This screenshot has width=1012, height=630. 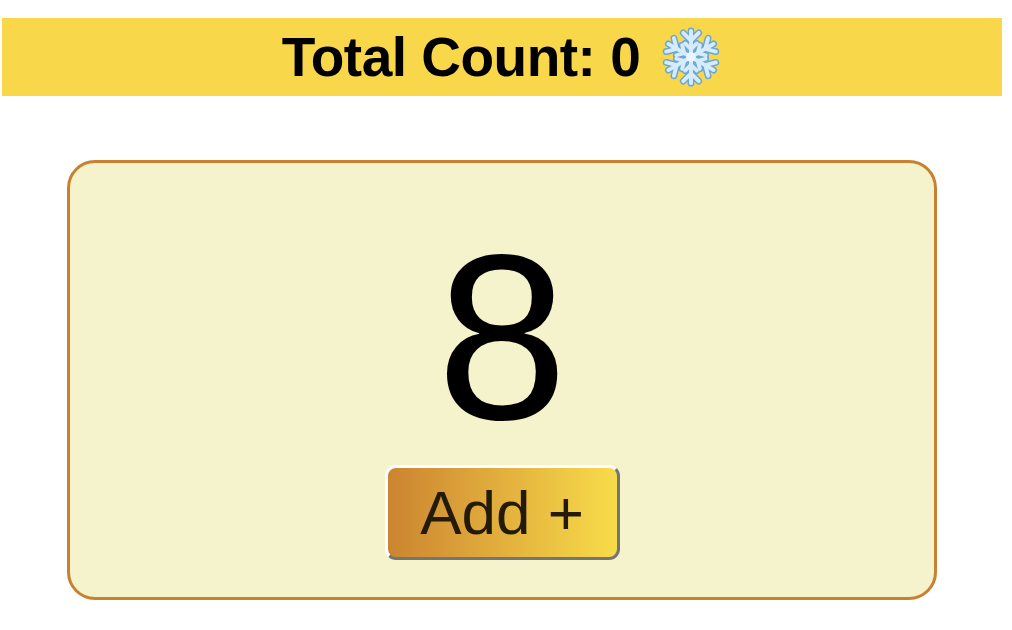 I want to click on add-button: Add +, so click(x=502, y=512).